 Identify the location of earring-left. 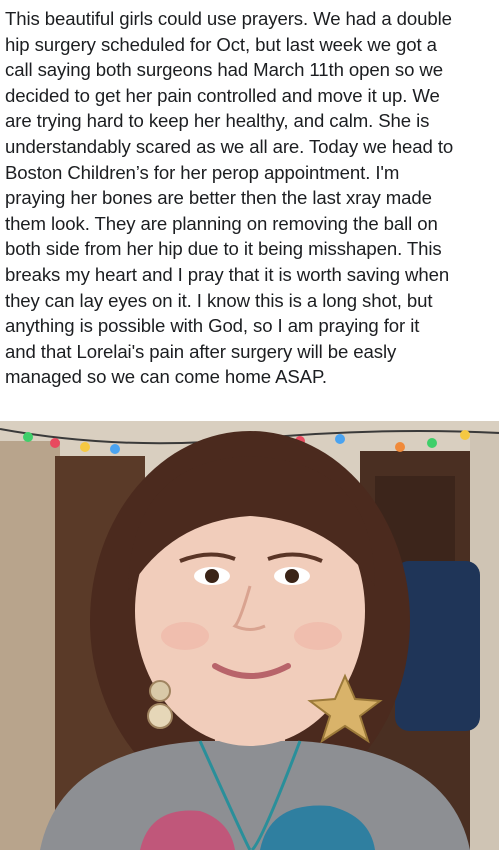
(160, 691).